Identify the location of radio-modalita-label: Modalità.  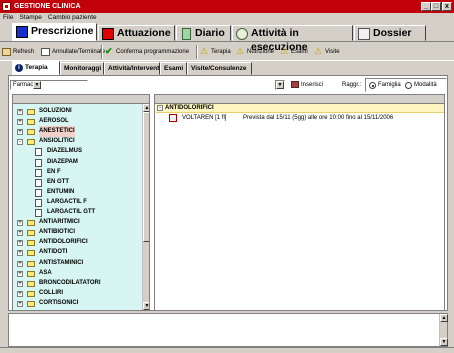
(425, 85).